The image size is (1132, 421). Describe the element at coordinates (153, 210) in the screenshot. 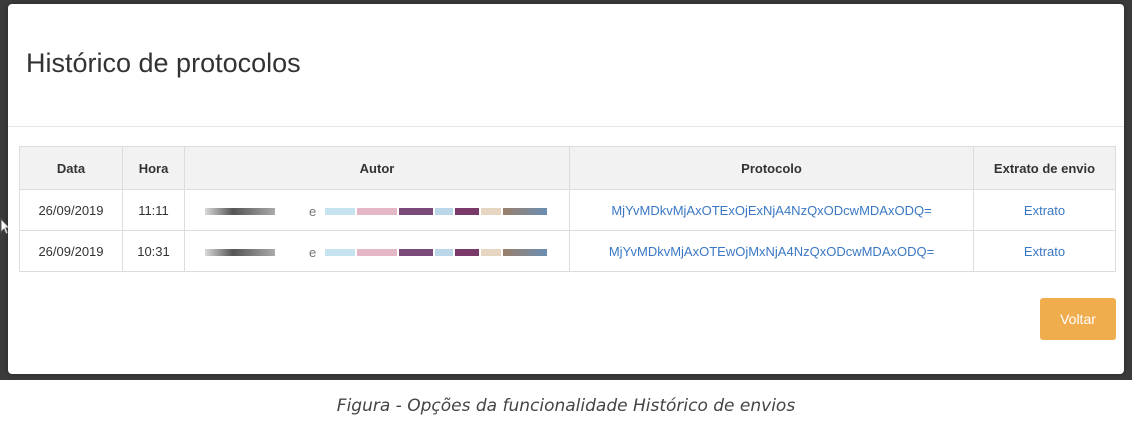

I see `cell-hora: 11:11` at that location.